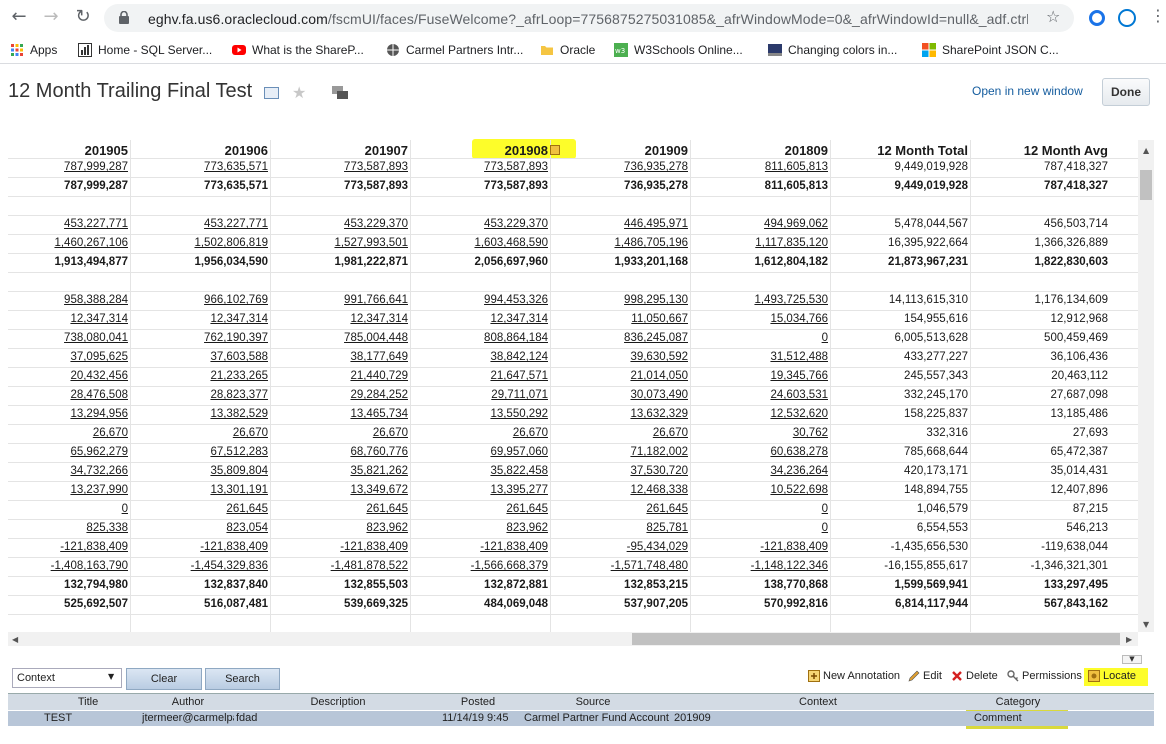  Describe the element at coordinates (379, 357) in the screenshot. I see `drill-link-cell: 38,177,649` at that location.